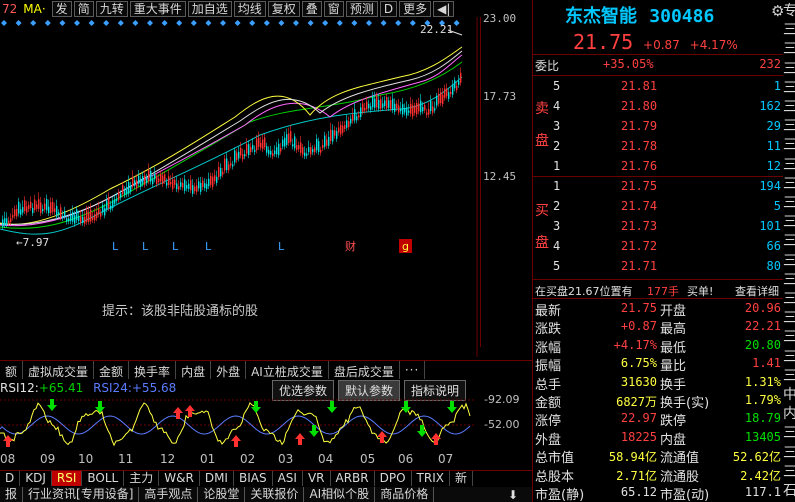 The height and width of the screenshot is (502, 795). Describe the element at coordinates (461, 478) in the screenshot. I see `indicator-tab: 新` at that location.